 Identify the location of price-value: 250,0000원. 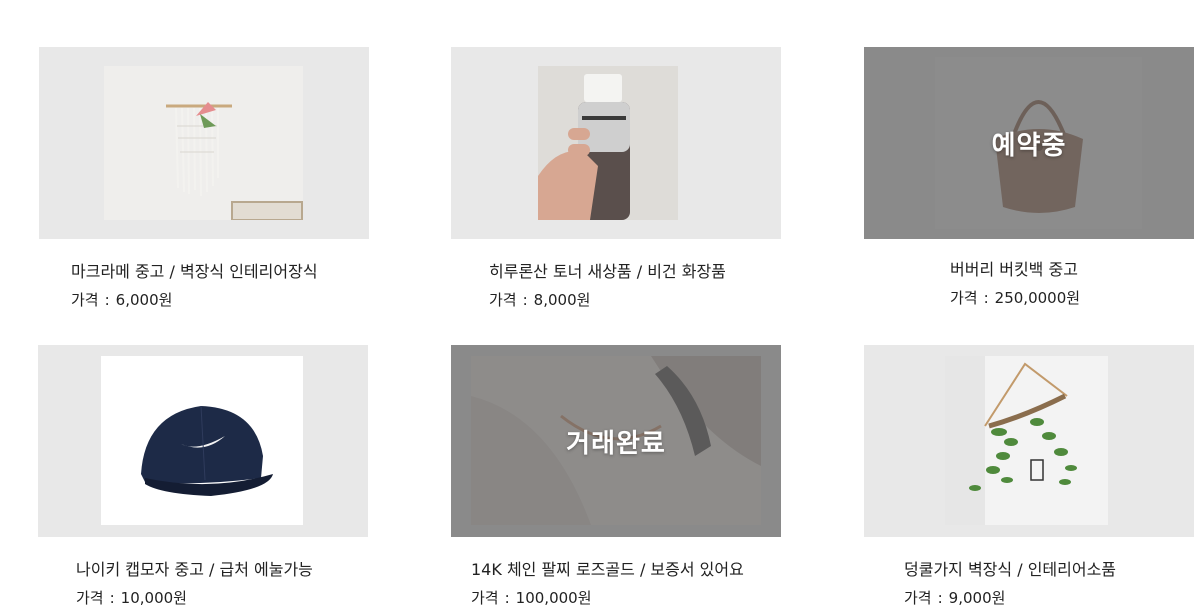
(1037, 298).